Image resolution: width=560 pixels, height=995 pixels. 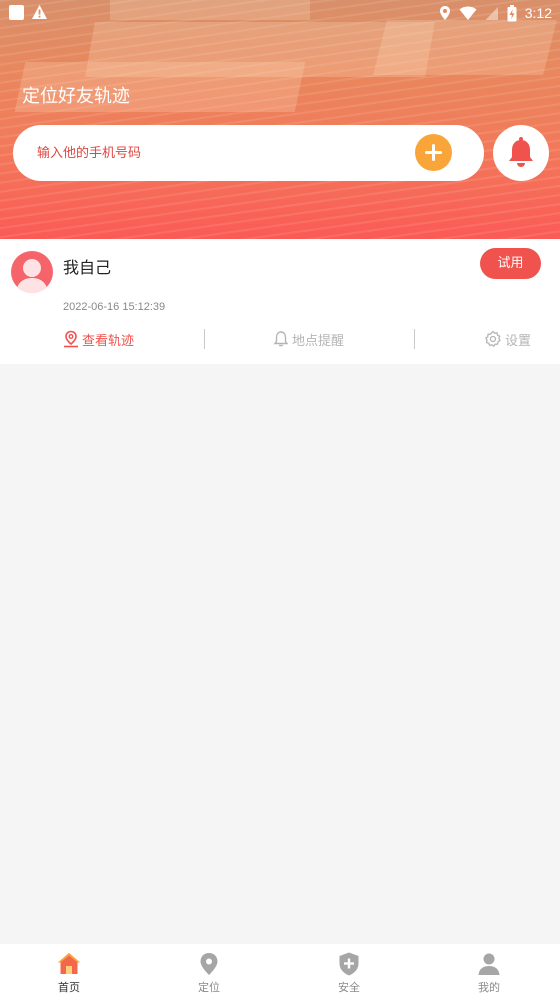 What do you see at coordinates (489, 964) in the screenshot?
I see `user-icon` at bounding box center [489, 964].